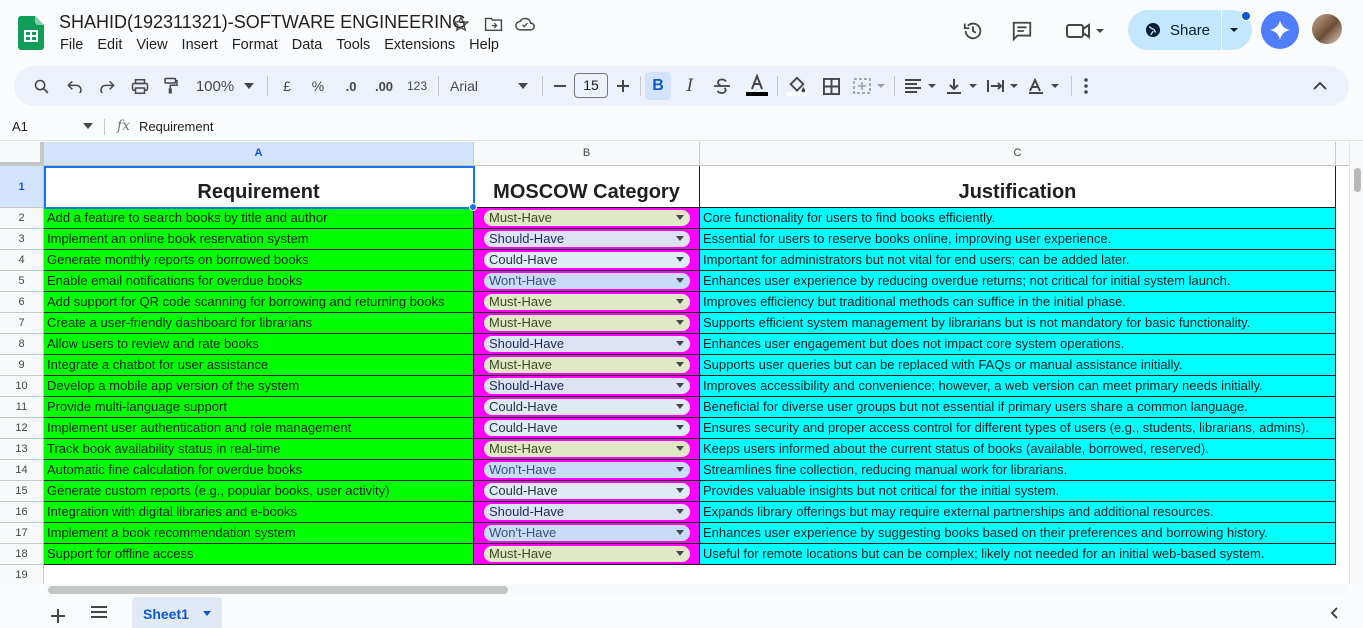  I want to click on menu-view: View, so click(155, 45).